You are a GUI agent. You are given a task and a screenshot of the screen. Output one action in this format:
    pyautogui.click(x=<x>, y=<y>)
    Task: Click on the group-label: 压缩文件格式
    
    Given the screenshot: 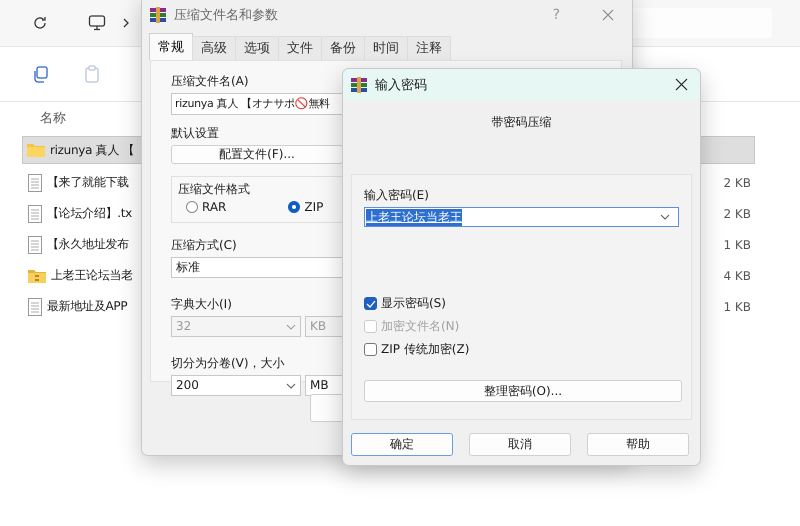 What is the action you would take?
    pyautogui.click(x=214, y=189)
    